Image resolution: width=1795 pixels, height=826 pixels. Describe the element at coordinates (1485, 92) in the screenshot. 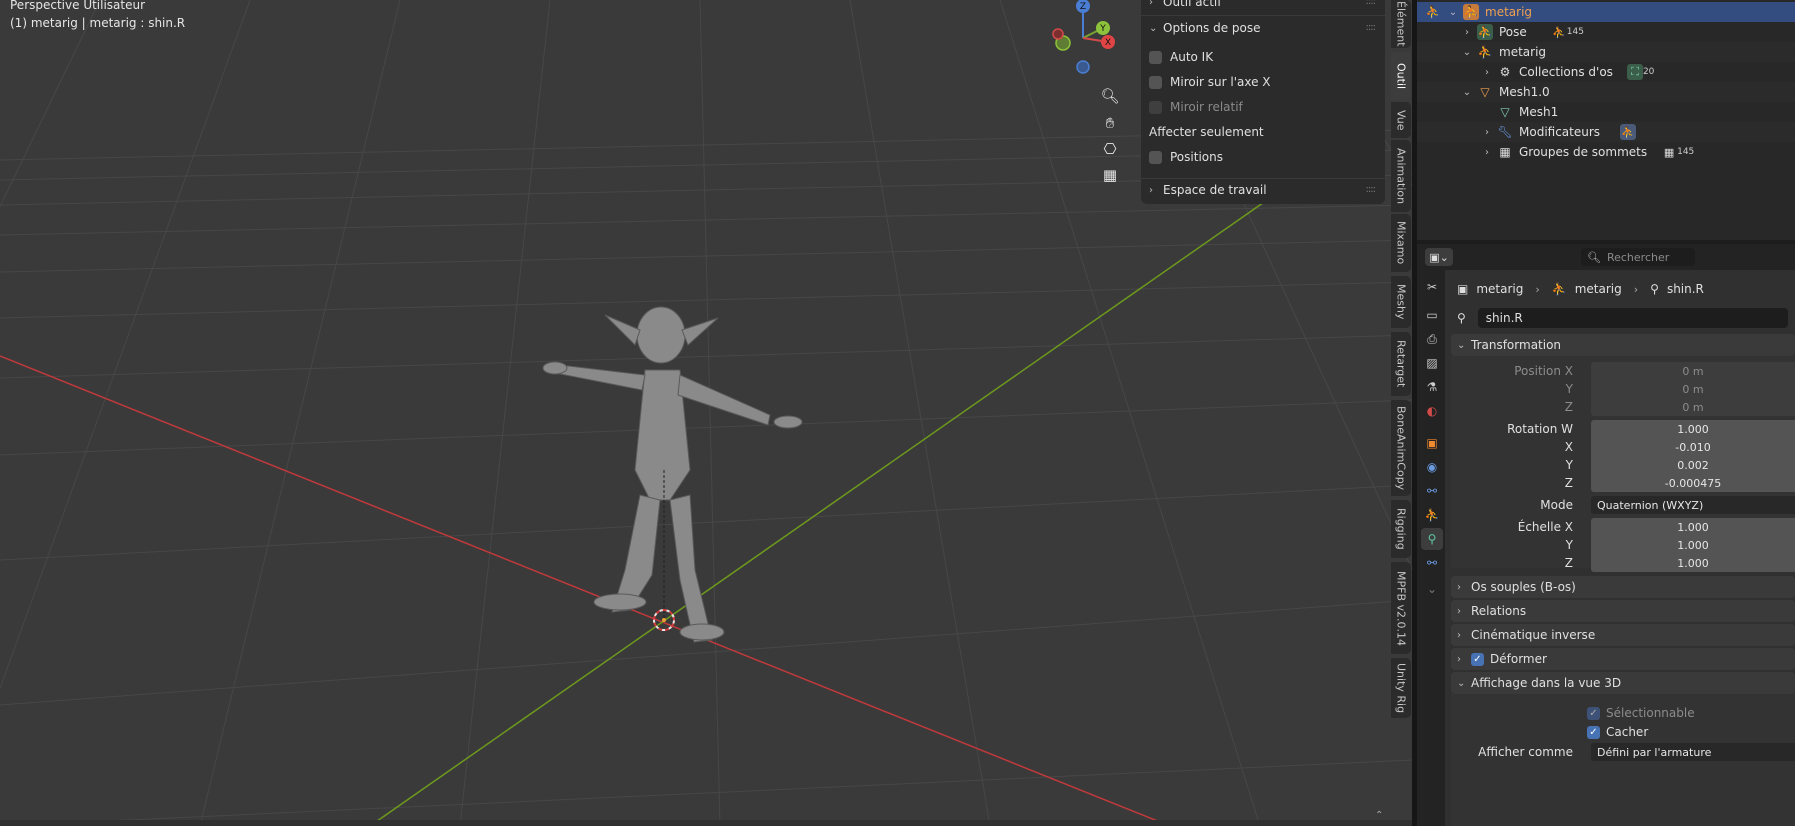

I see `mesh-object-icon: ▽` at that location.